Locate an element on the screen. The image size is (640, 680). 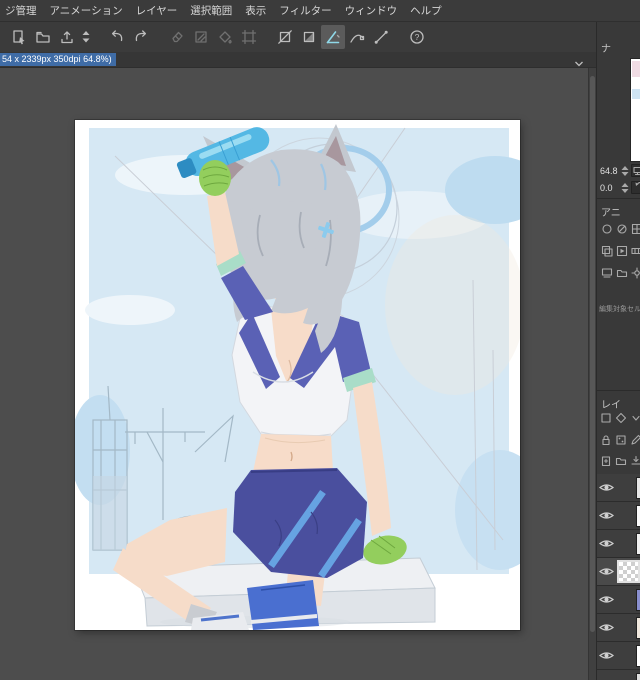
help-button: ? is located at coordinates (417, 37).